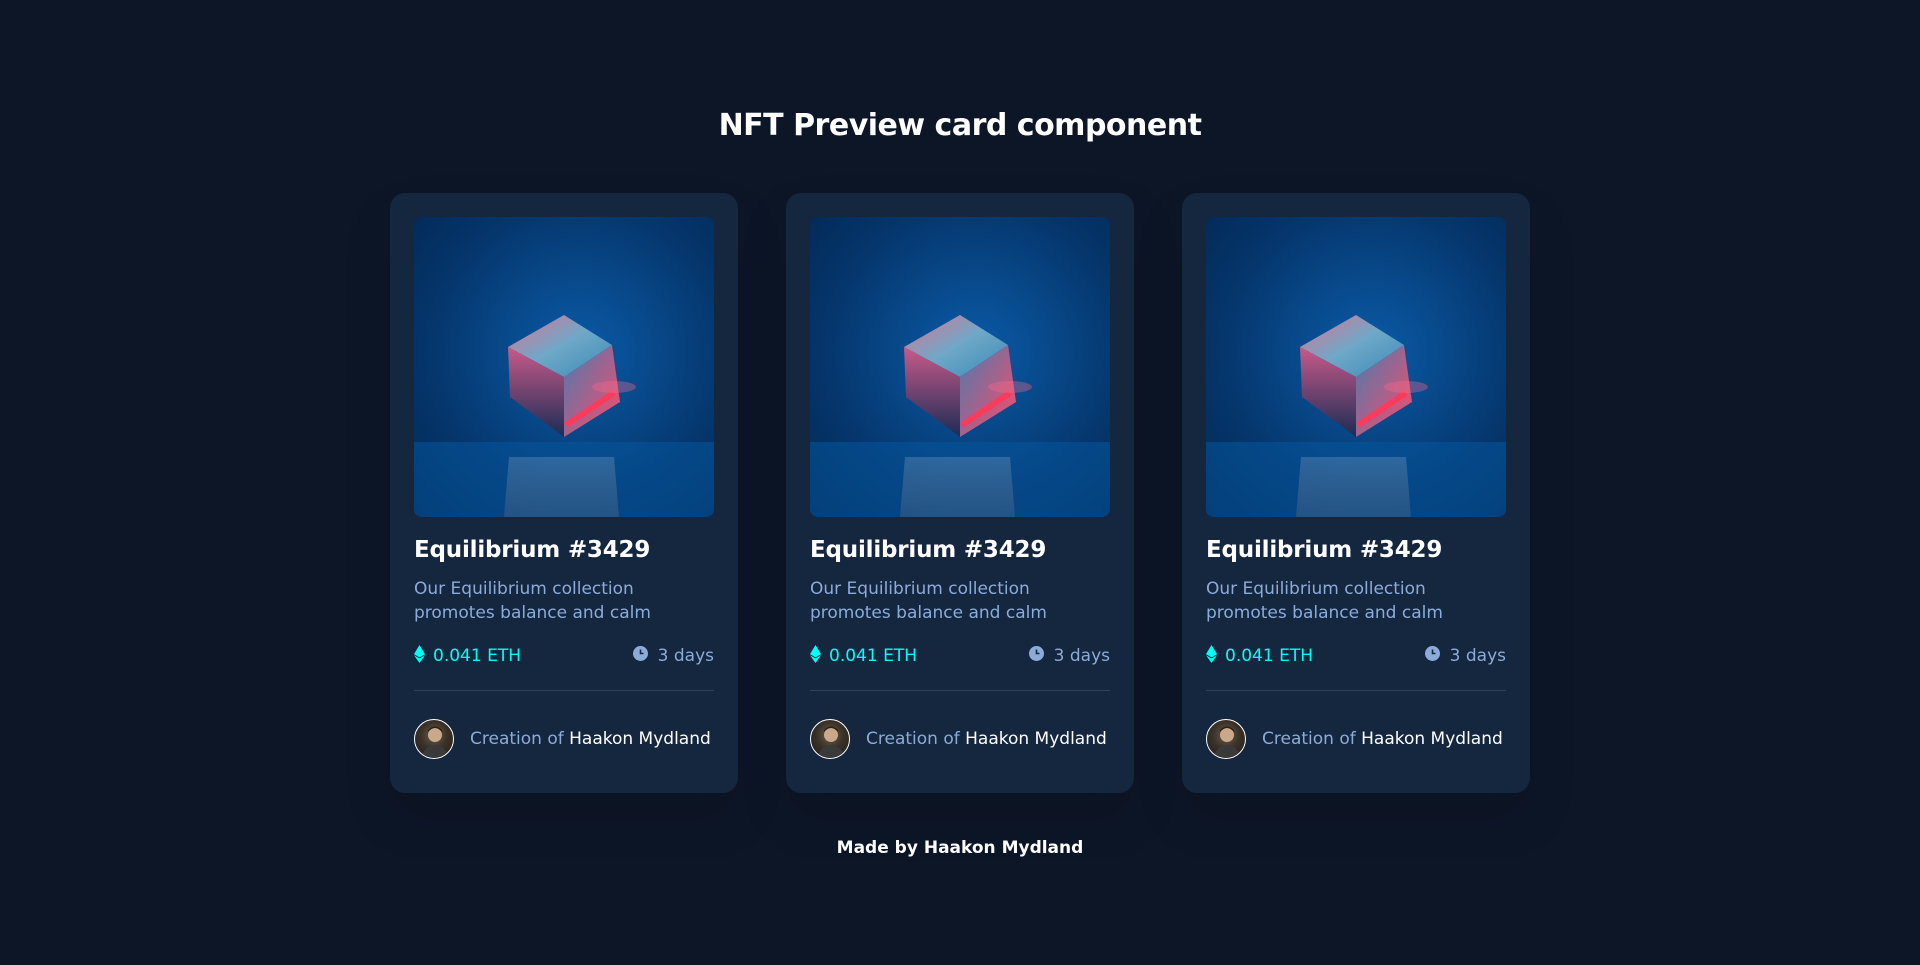  I want to click on footer-credit: Made by Haakon Mydland, so click(960, 848).